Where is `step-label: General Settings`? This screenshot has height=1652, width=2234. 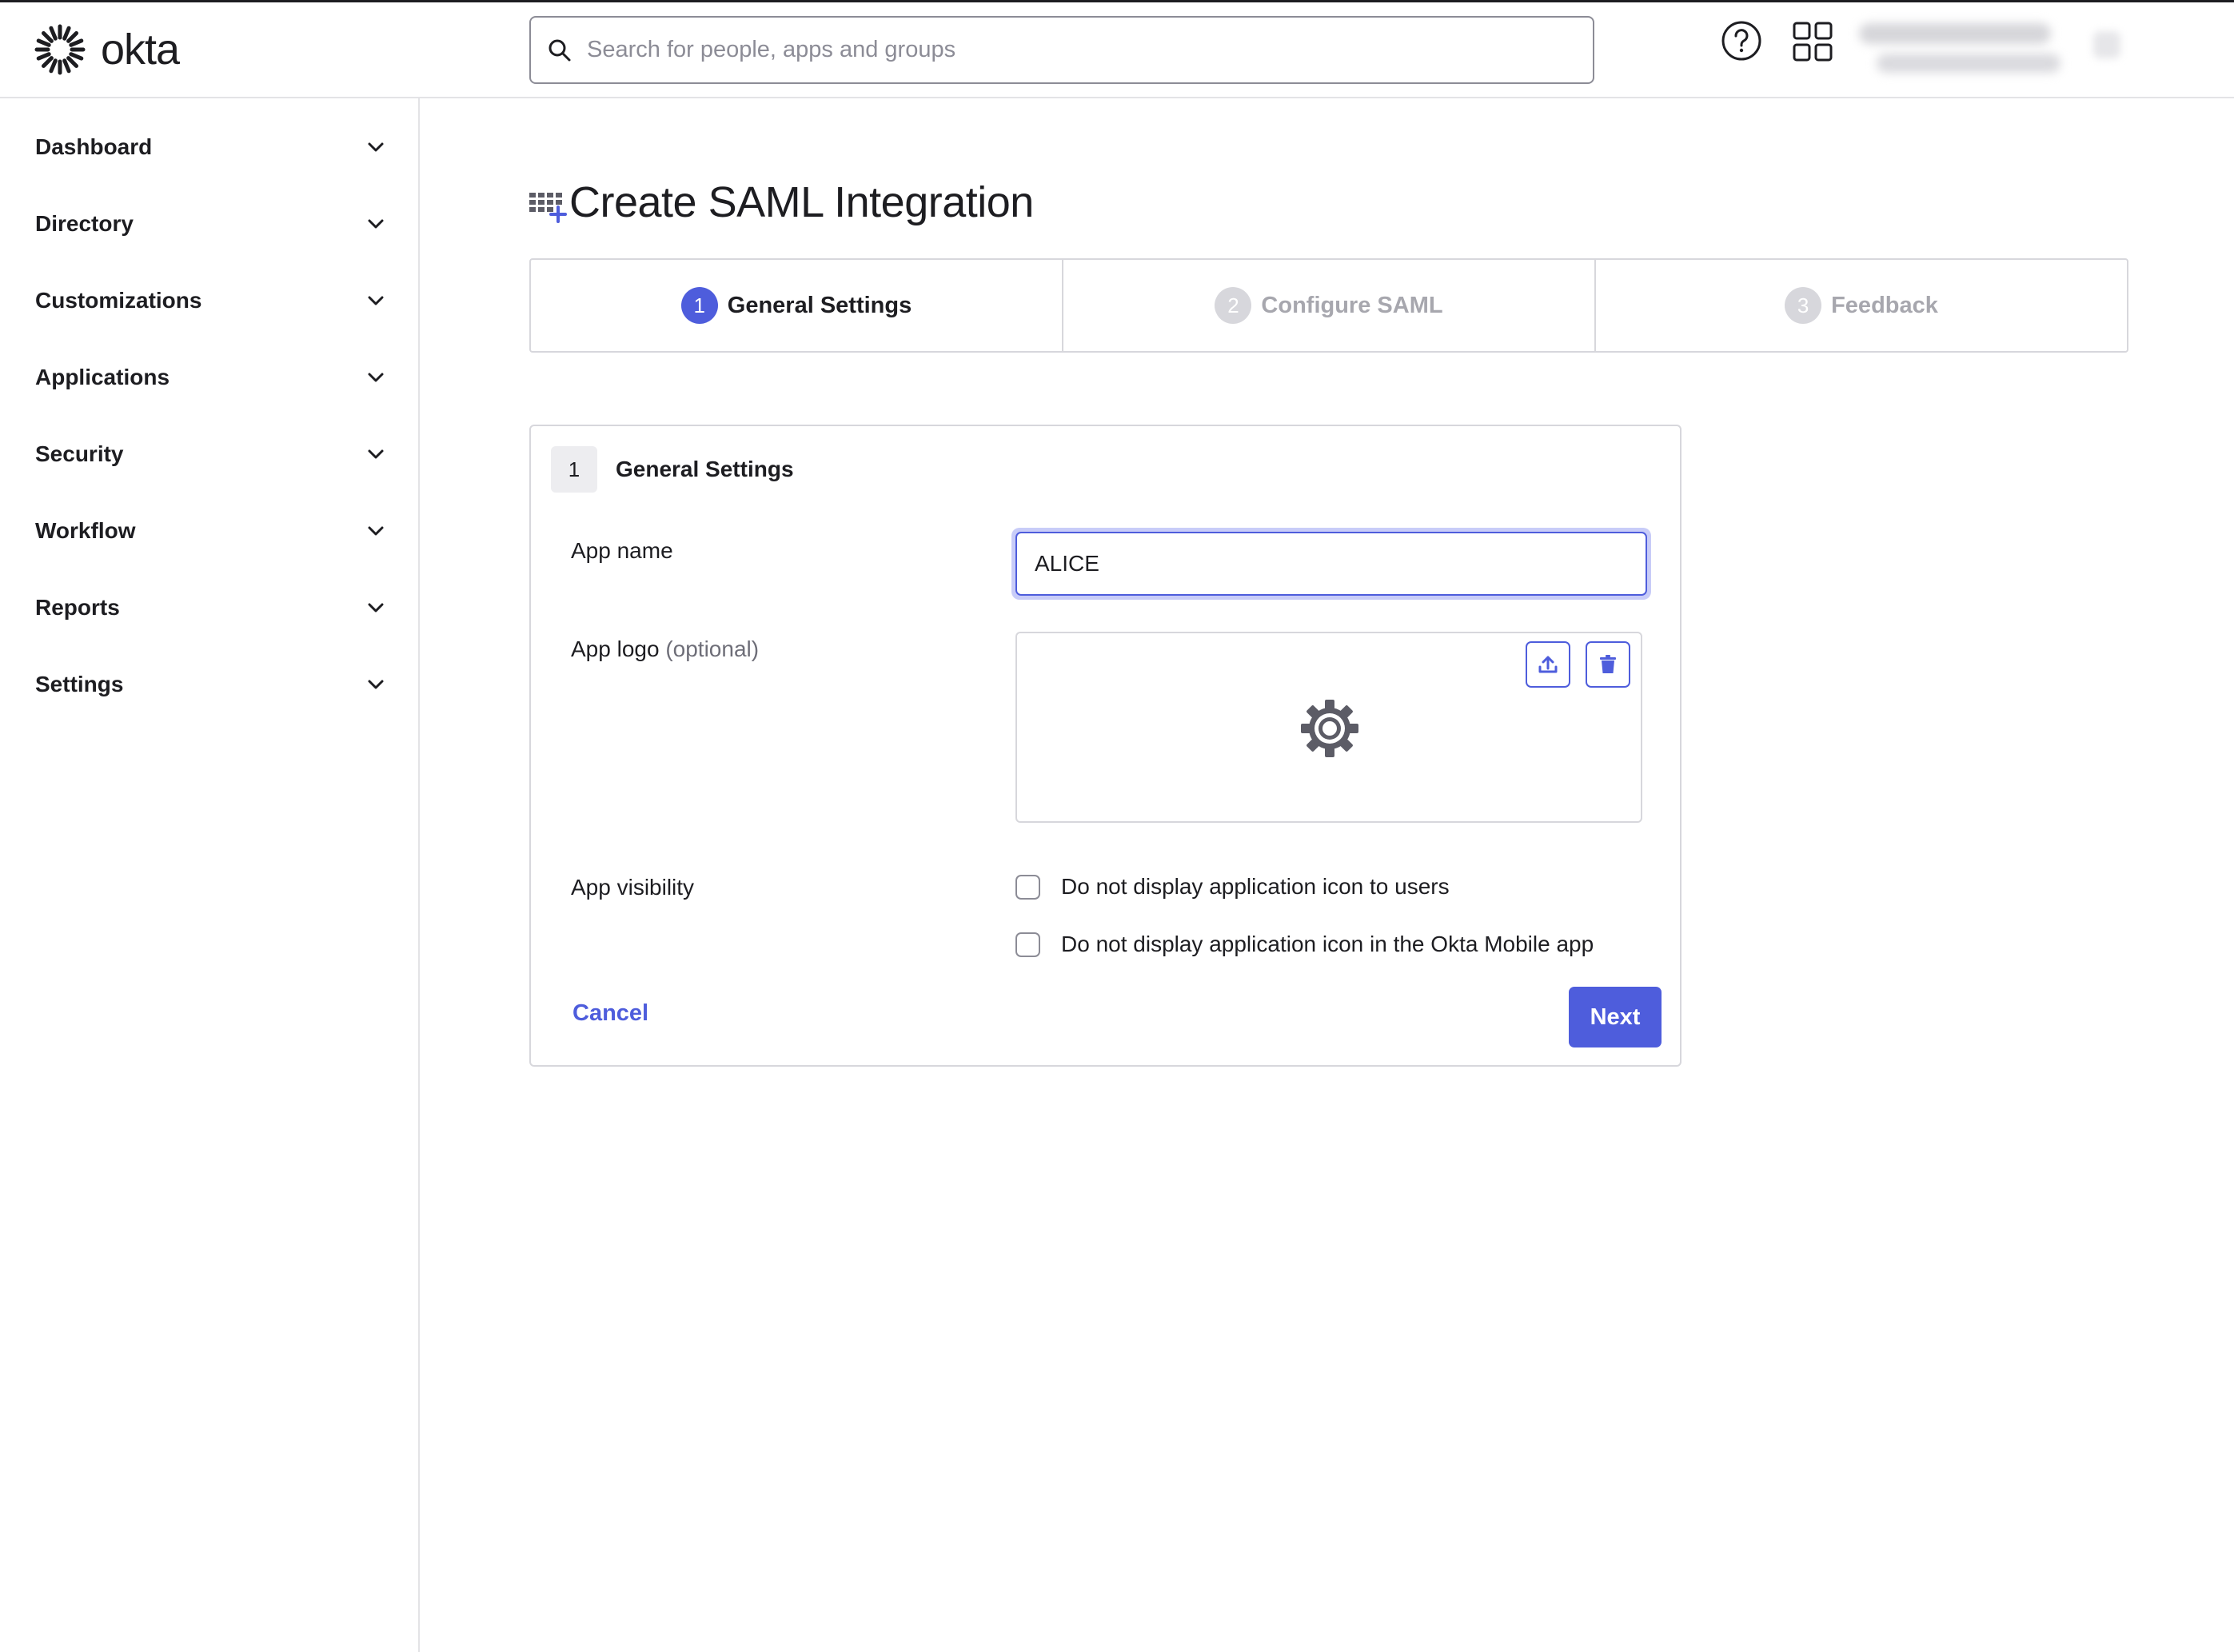
step-label: General Settings is located at coordinates (819, 305).